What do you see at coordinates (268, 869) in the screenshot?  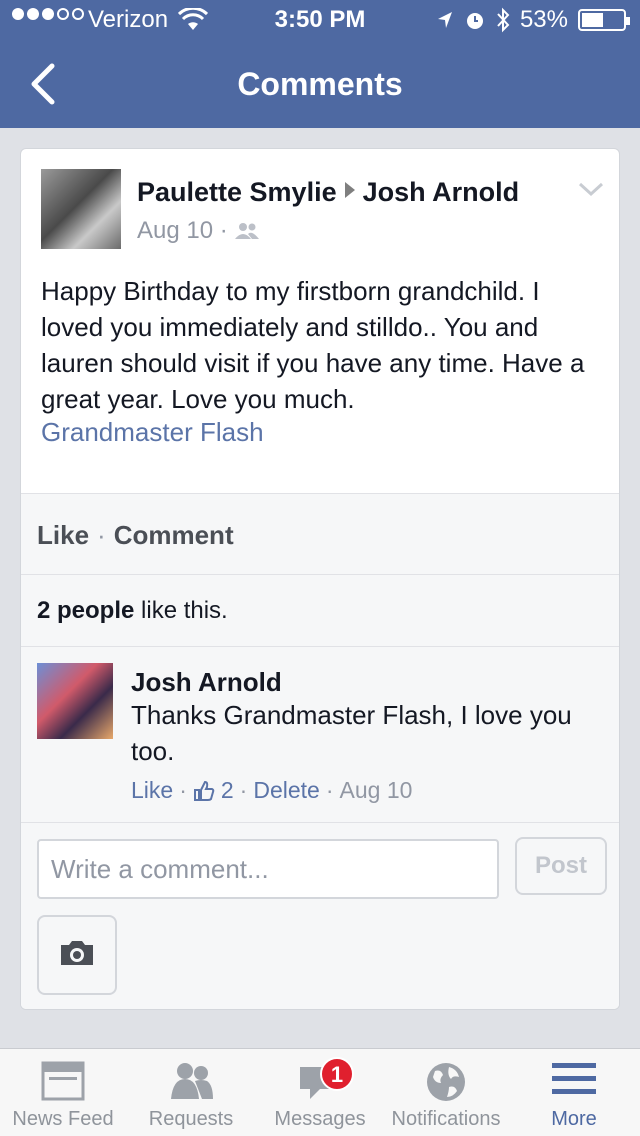 I see `comment-input` at bounding box center [268, 869].